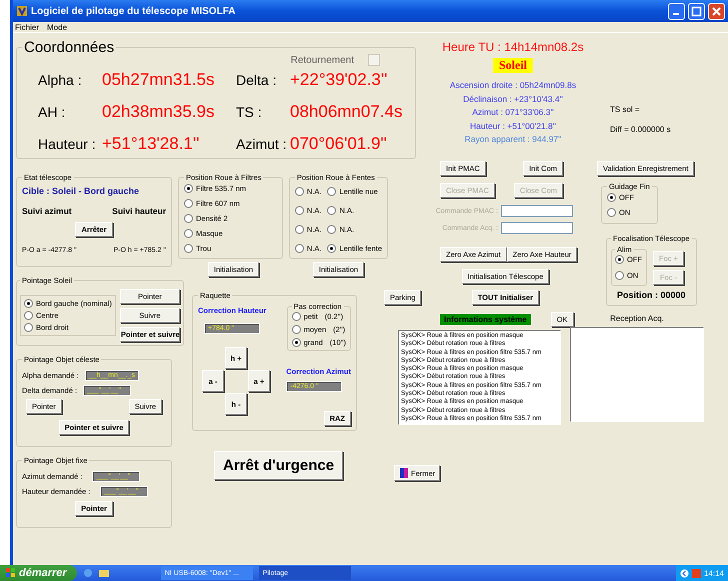 The image size is (728, 581). Describe the element at coordinates (139, 211) in the screenshot. I see `tracking-status: Suivi hauteur` at that location.